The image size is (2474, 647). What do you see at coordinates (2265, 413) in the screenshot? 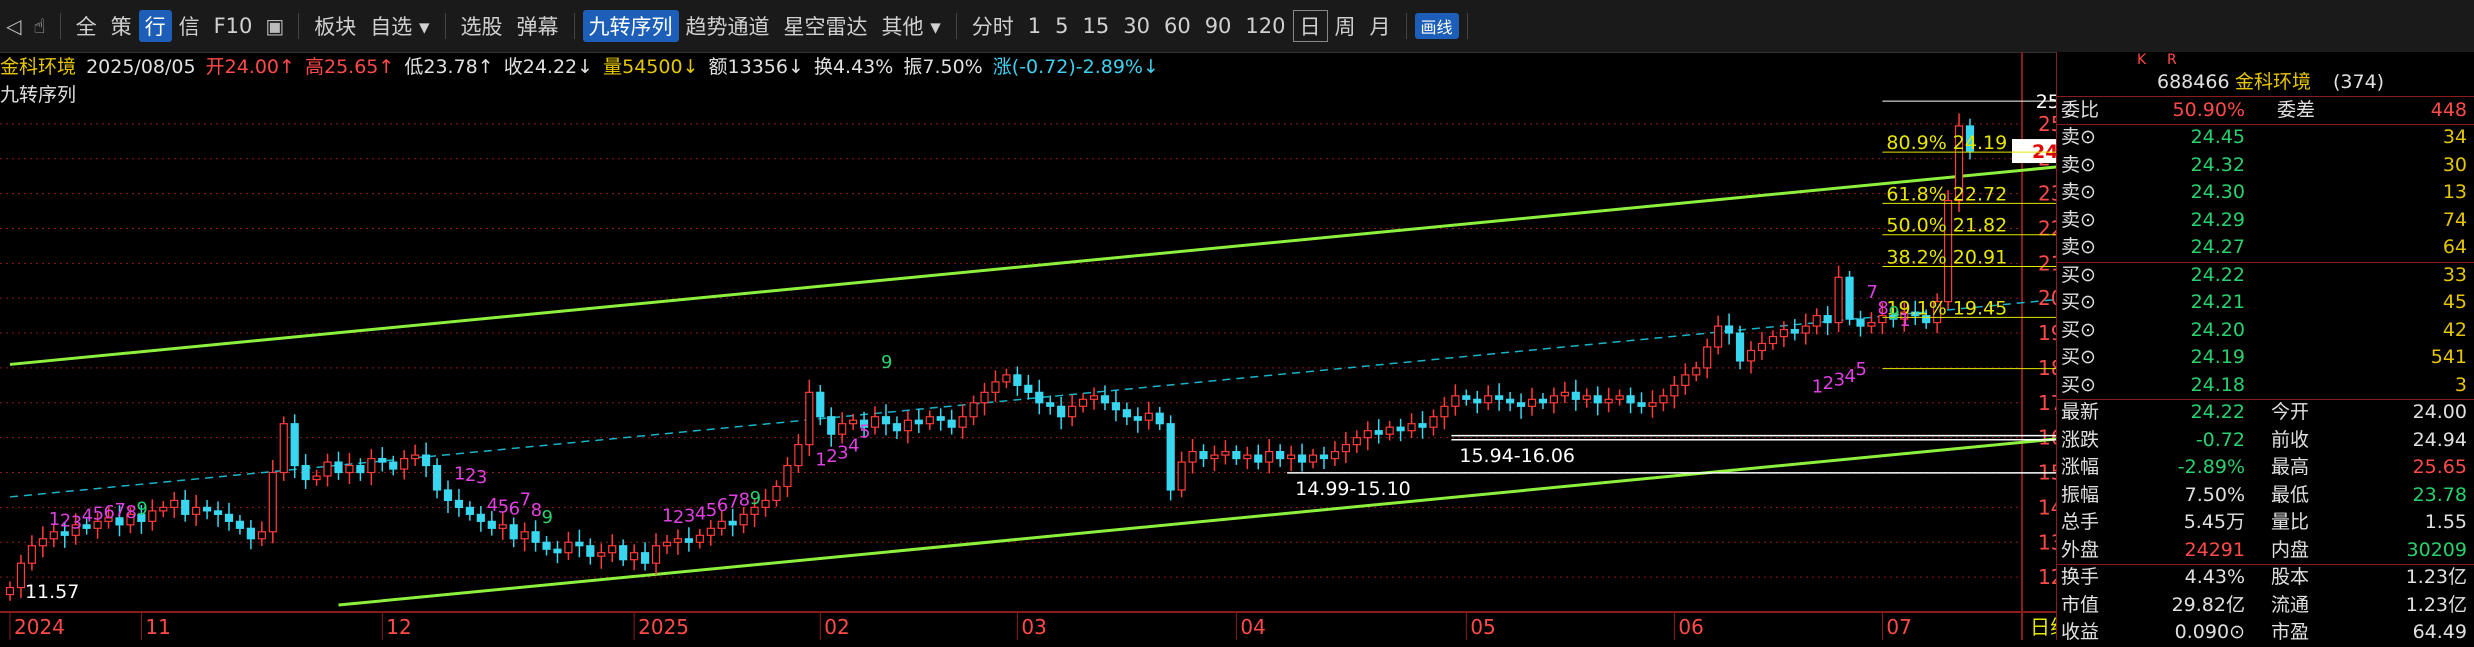
I see `stat-row: 最新 24.22 今开 24.00` at bounding box center [2265, 413].